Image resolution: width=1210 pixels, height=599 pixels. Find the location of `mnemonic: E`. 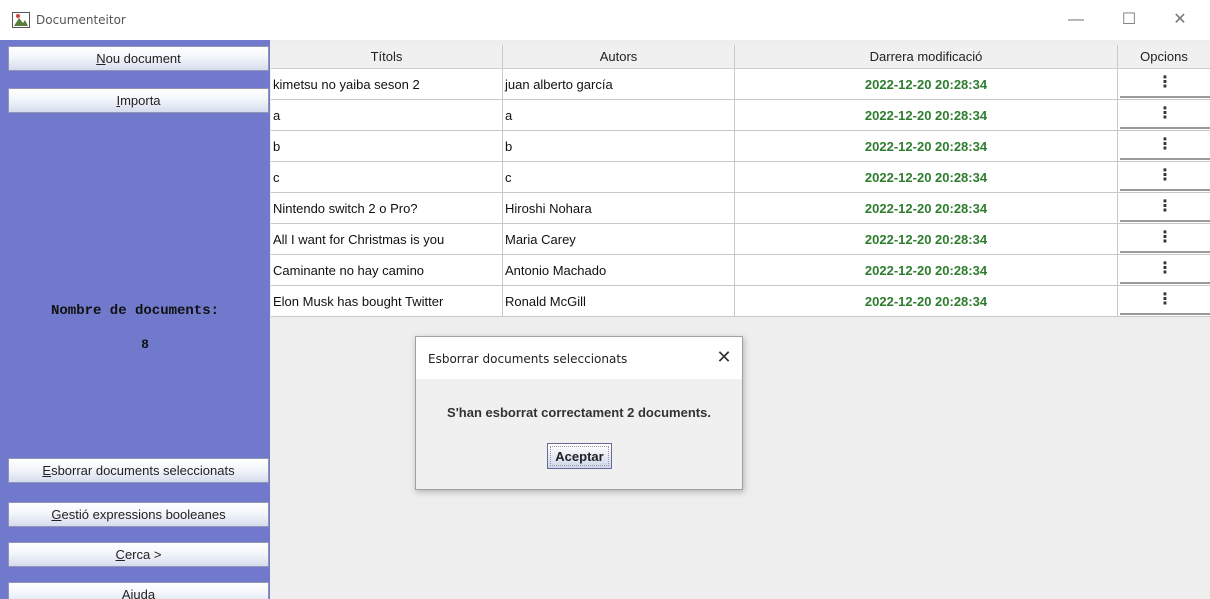

mnemonic: E is located at coordinates (47, 470).